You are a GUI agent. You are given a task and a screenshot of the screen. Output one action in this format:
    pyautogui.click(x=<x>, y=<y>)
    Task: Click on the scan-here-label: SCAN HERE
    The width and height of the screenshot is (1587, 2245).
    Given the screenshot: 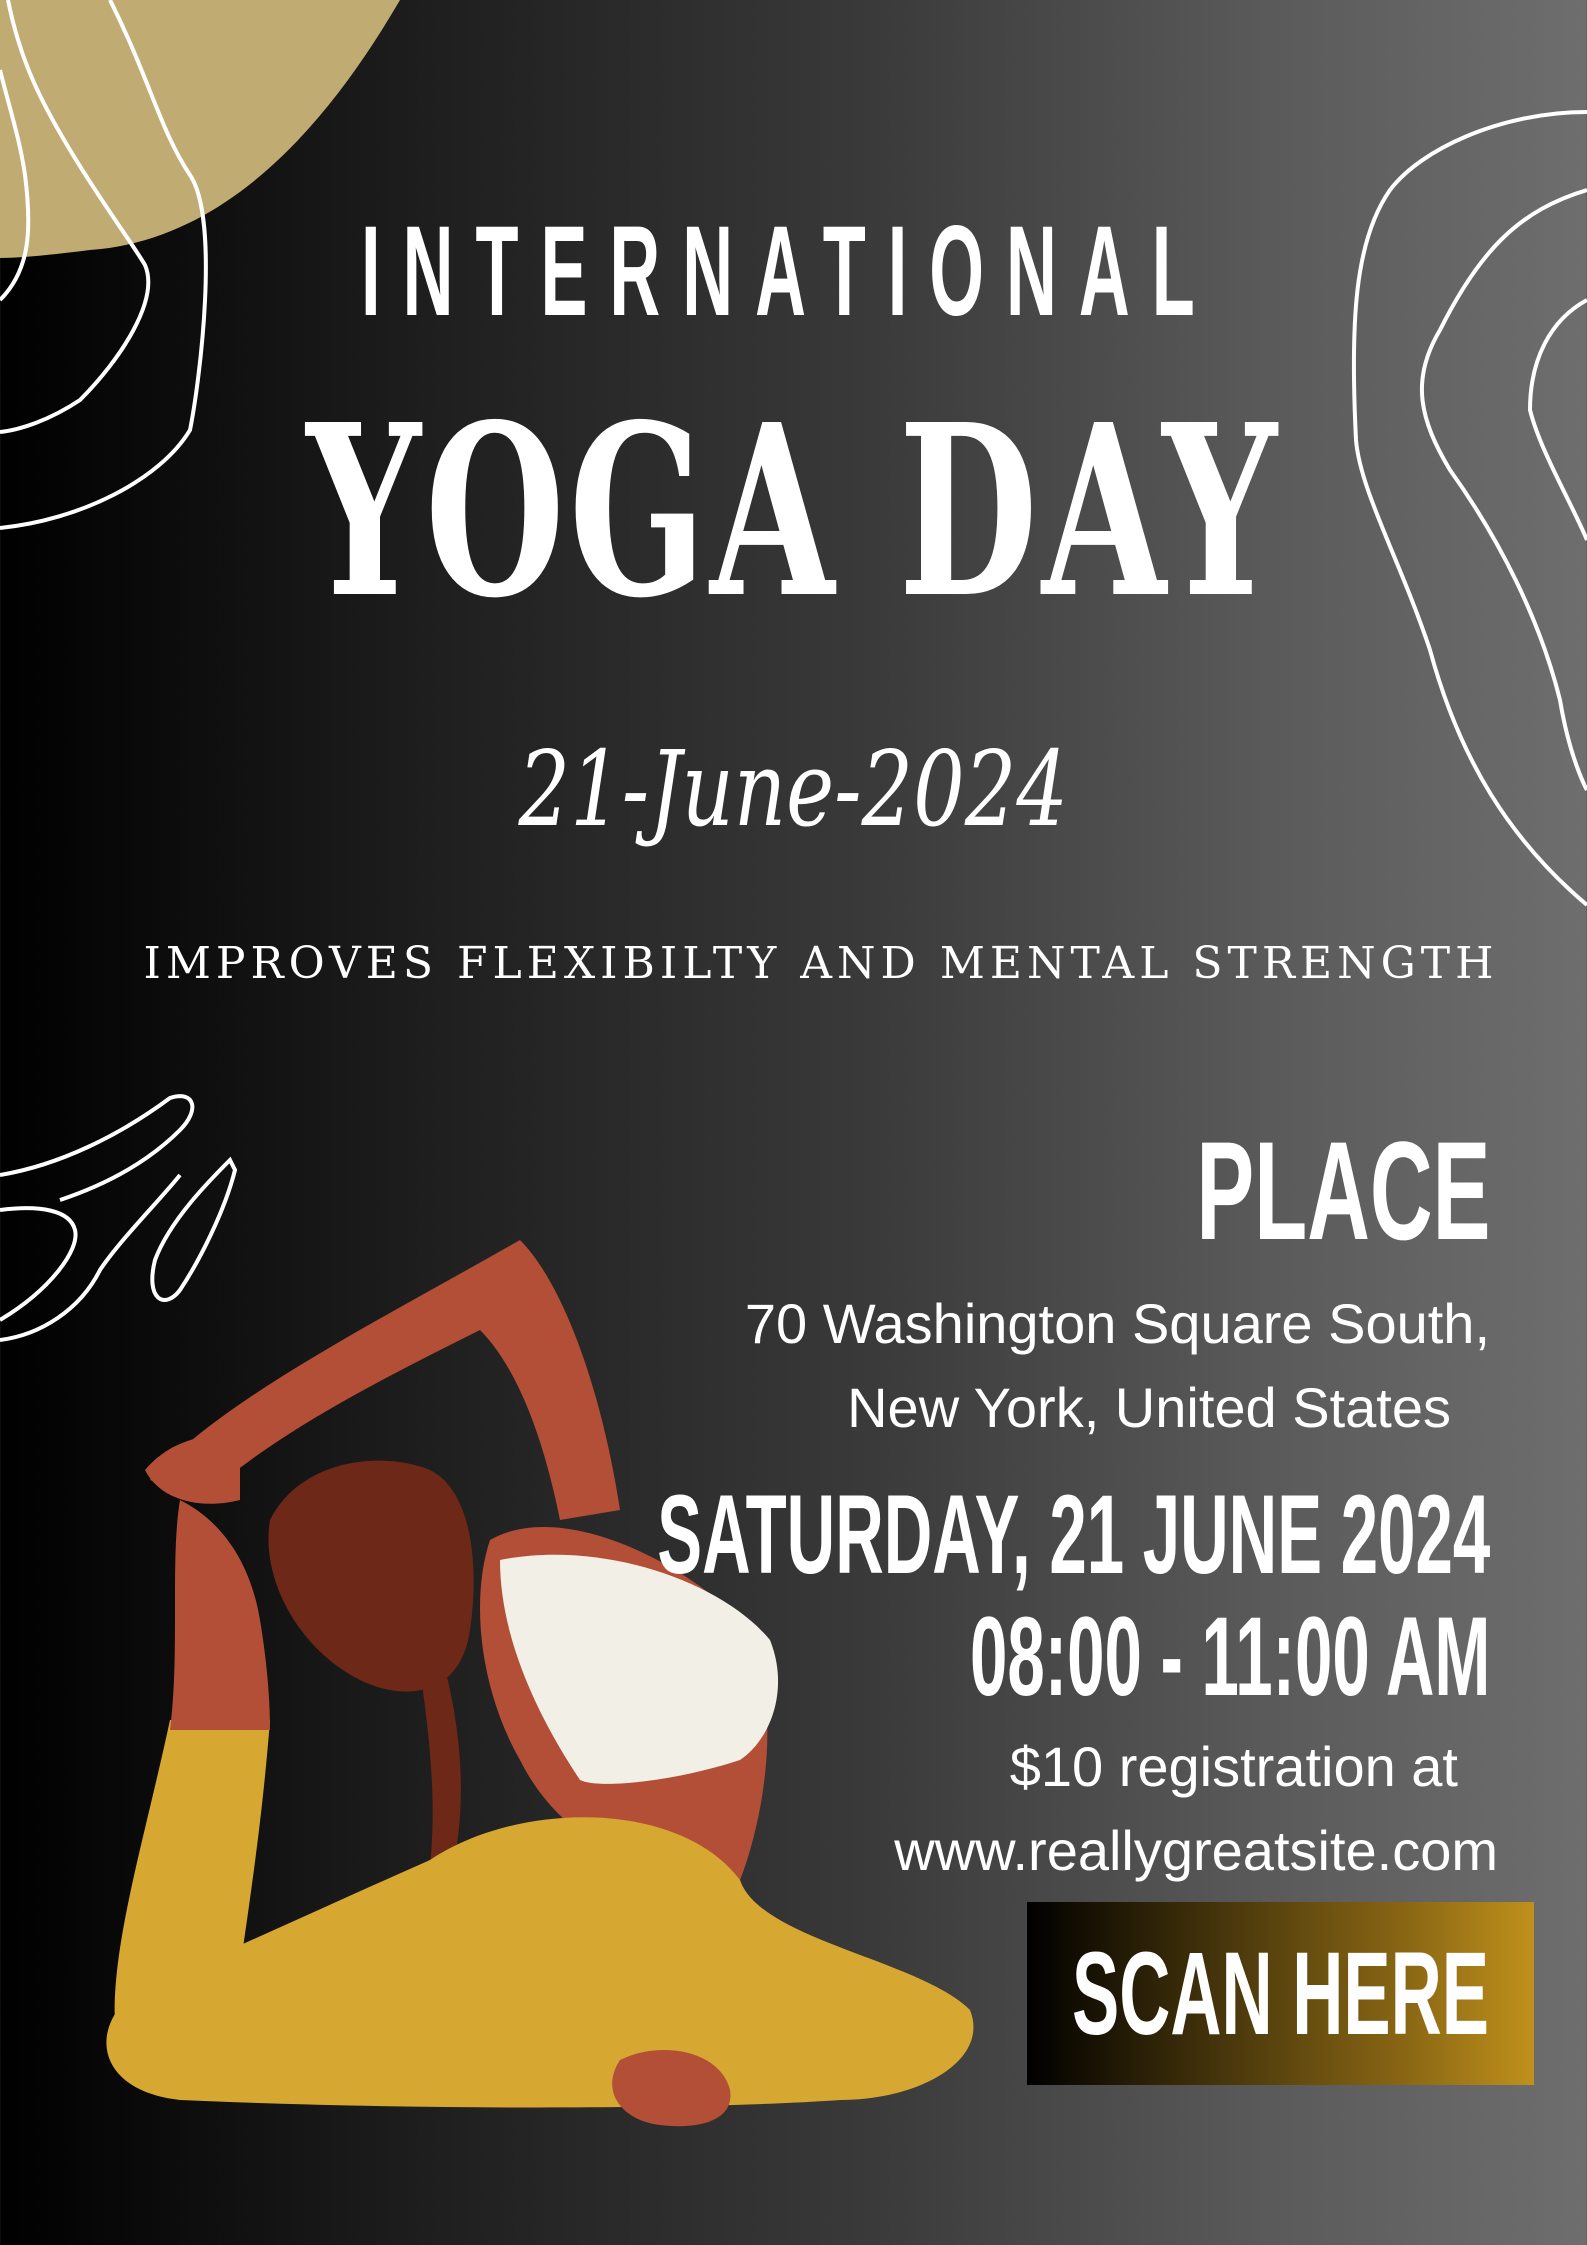 What is the action you would take?
    pyautogui.click(x=1281, y=1993)
    